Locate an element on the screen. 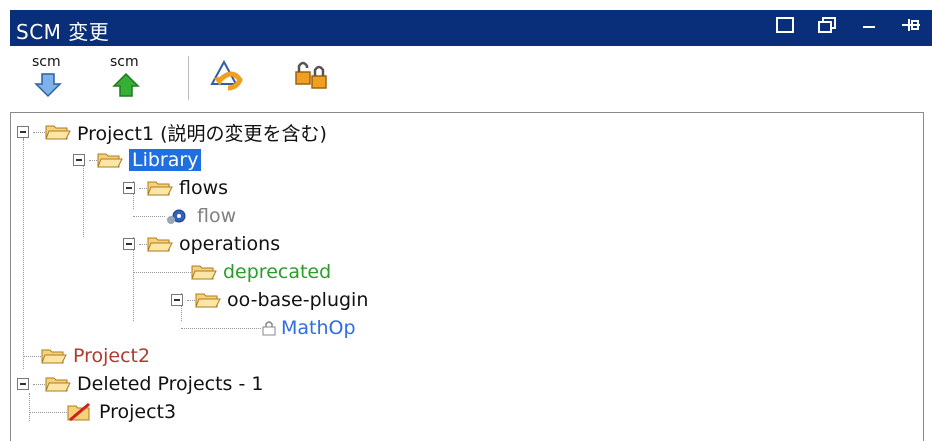  deleted-folder-icon is located at coordinates (78, 412).